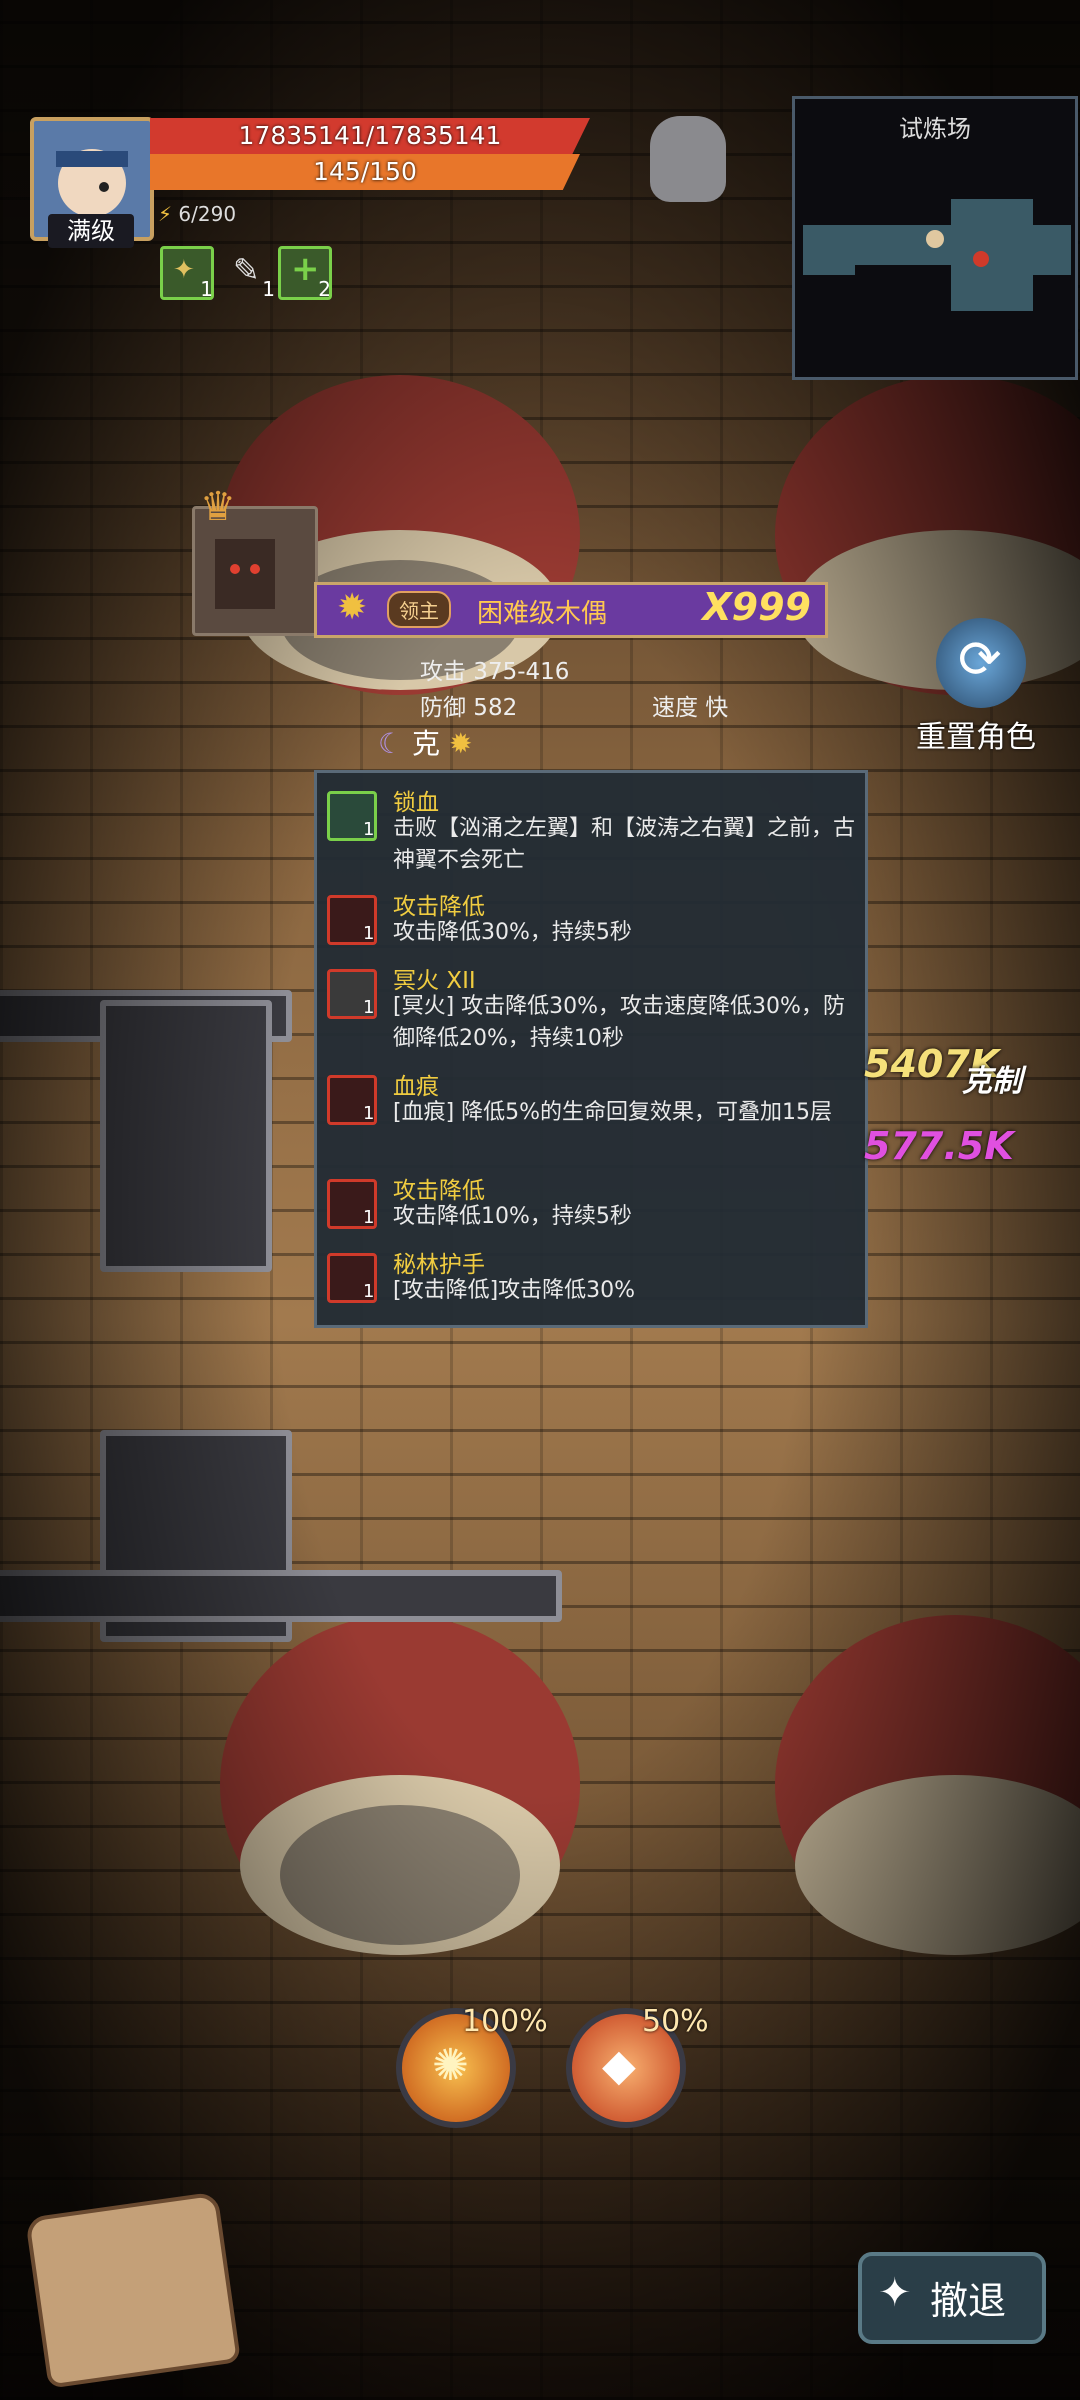 This screenshot has width=1080, height=2400. What do you see at coordinates (613, 1112) in the screenshot?
I see `effect-desc: [血痕] 降低5%的生命回复效果，可叠加15层` at bounding box center [613, 1112].